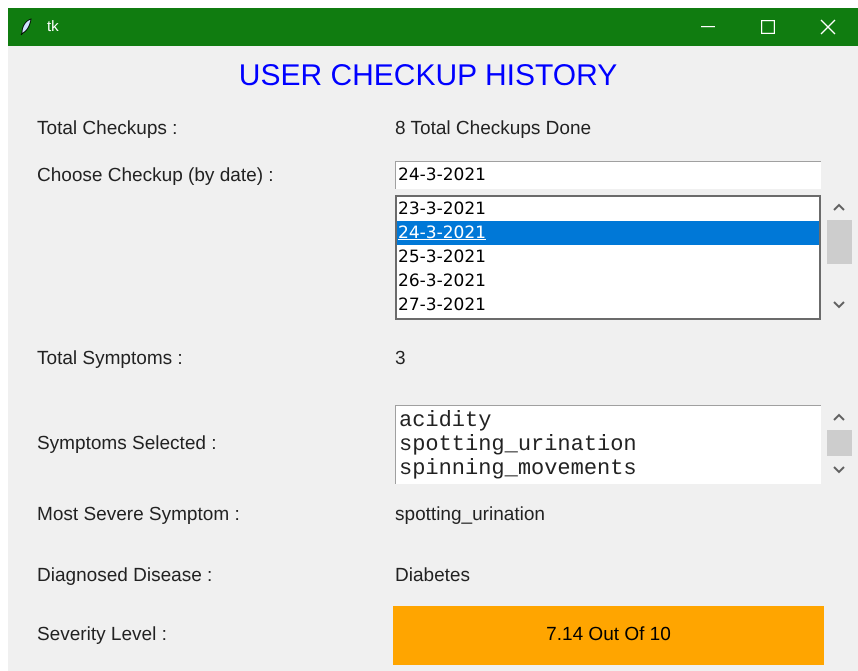  What do you see at coordinates (708, 27) in the screenshot?
I see `minimize-icon` at bounding box center [708, 27].